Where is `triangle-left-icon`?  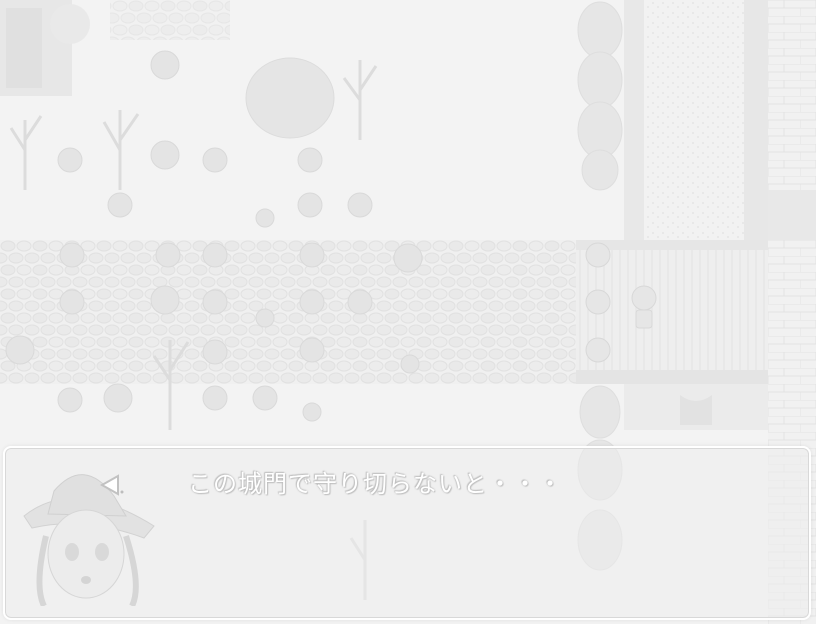
triangle-left-icon is located at coordinates (111, 485).